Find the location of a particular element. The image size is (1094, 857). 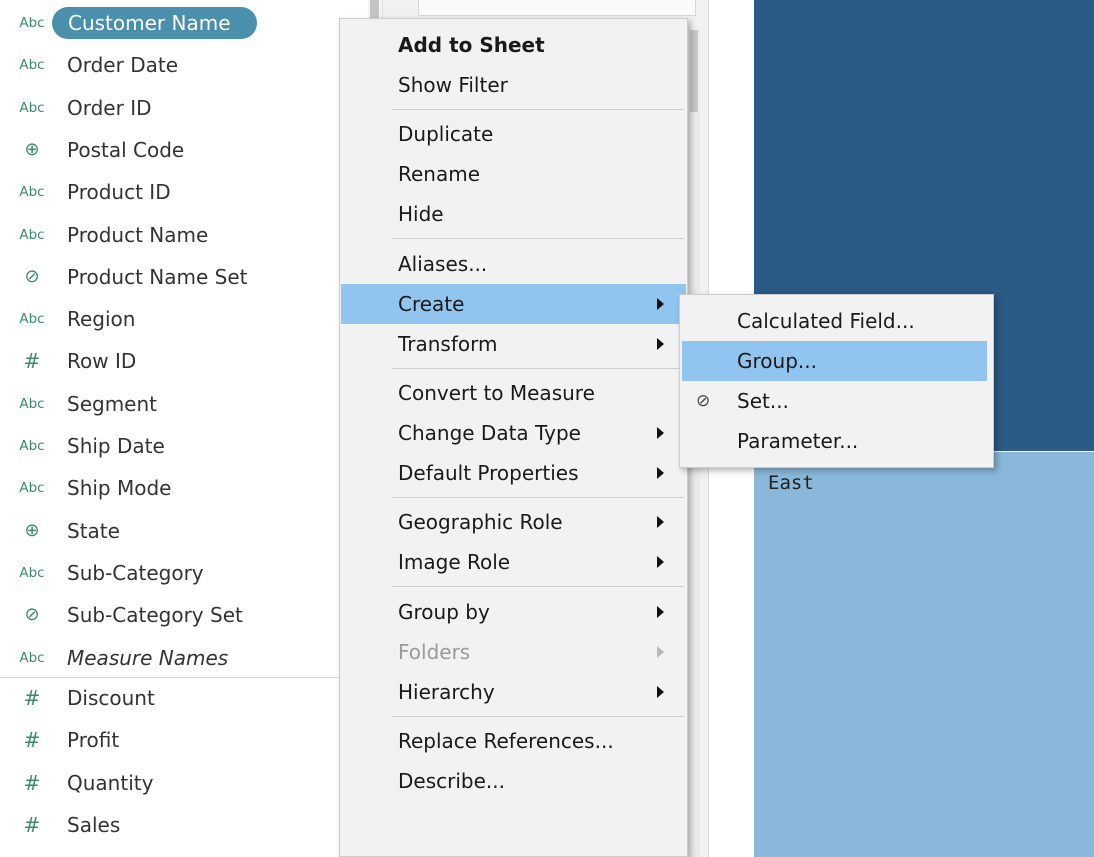

menu-item-geographic-role: Geographic Role is located at coordinates (513, 522).